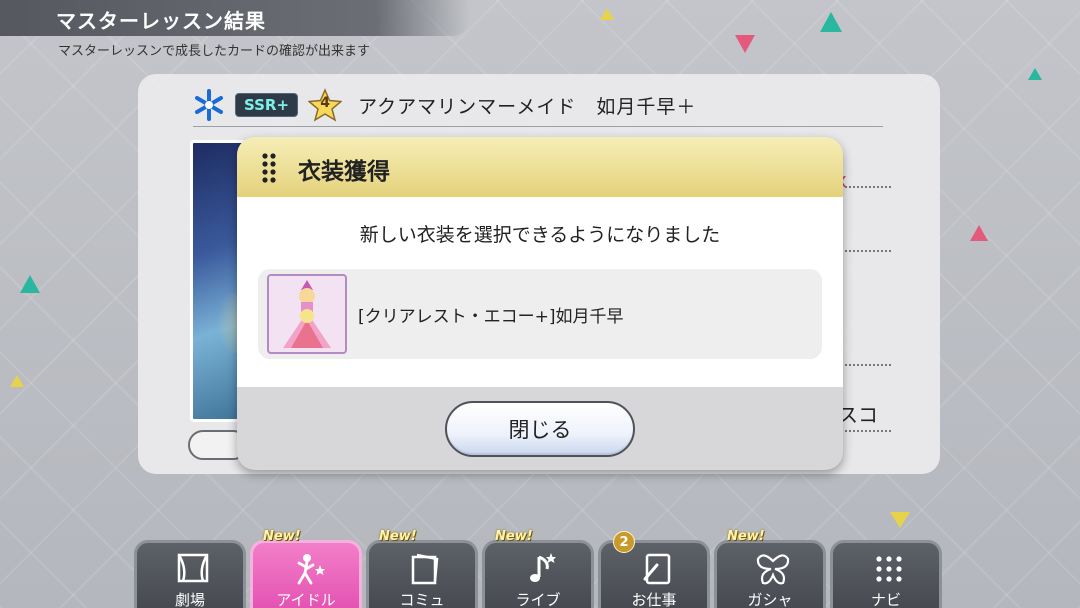  Describe the element at coordinates (189, 599) in the screenshot. I see `nav-label: 劇場` at that location.